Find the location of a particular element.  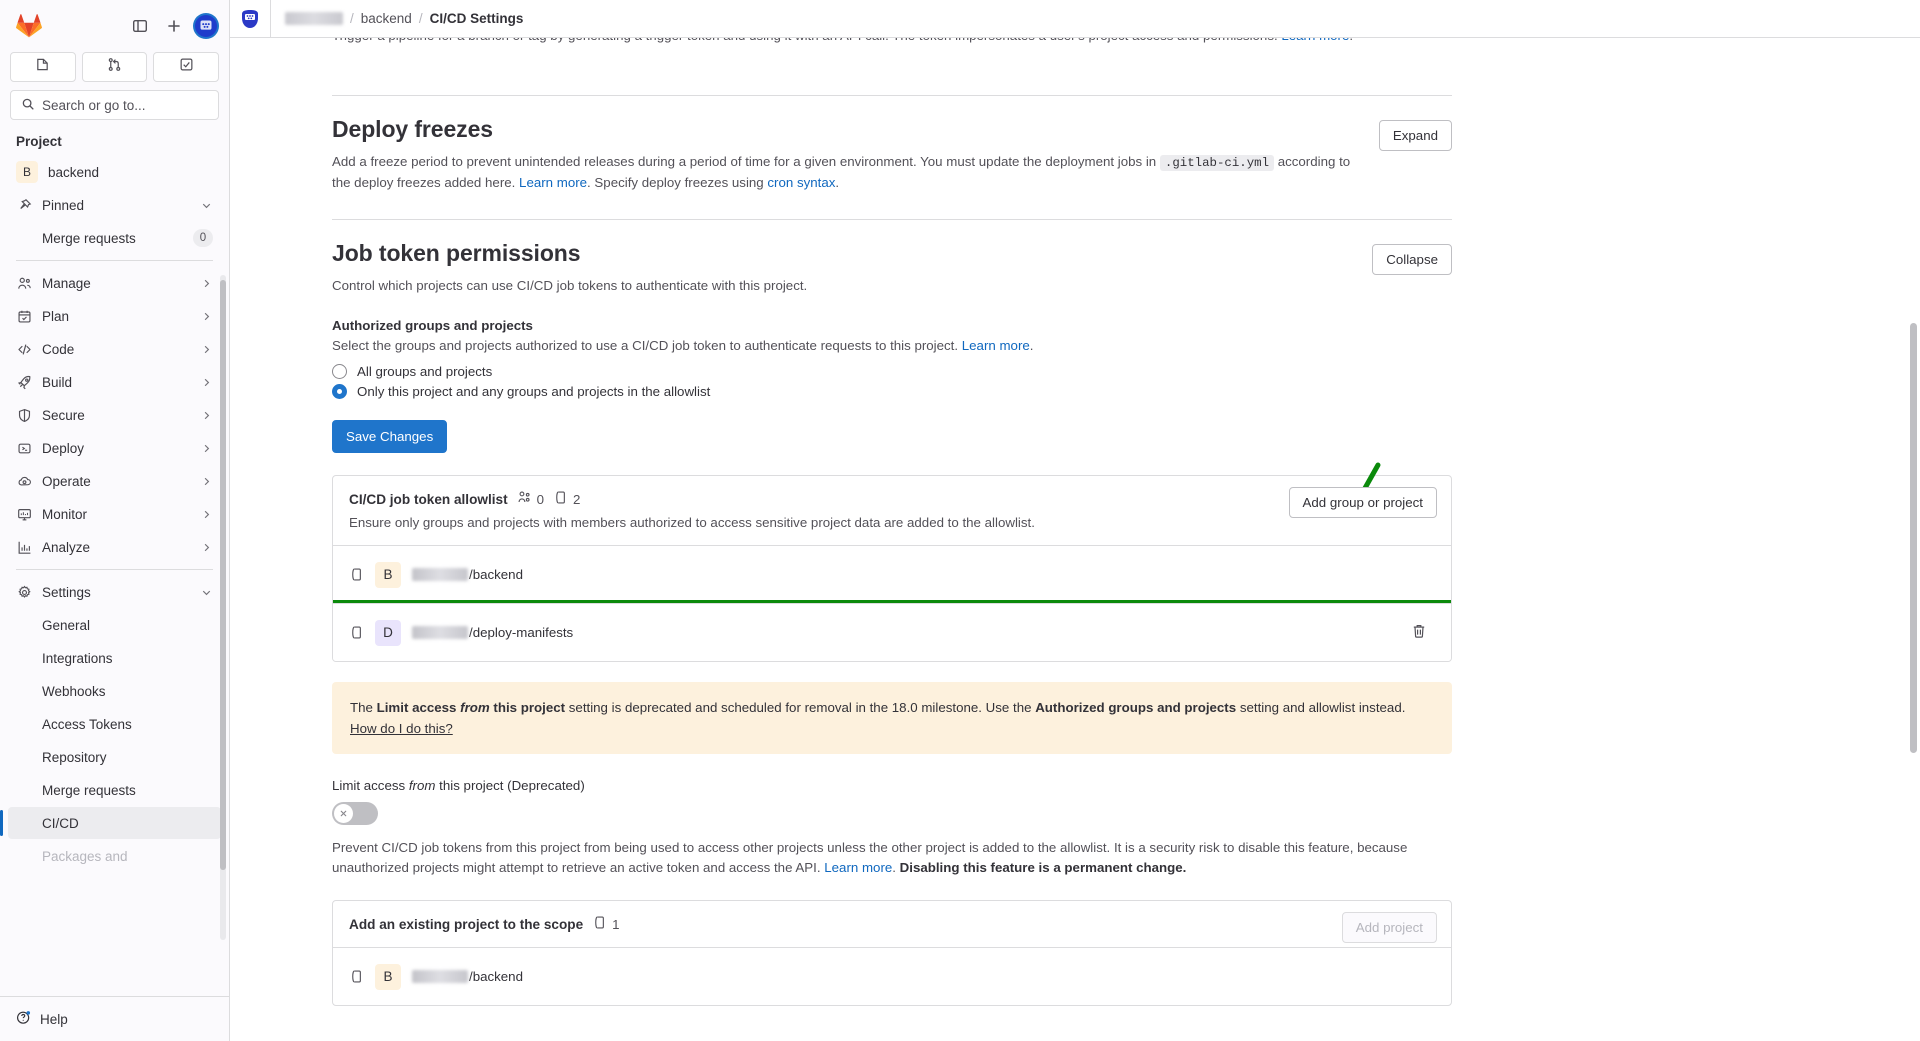

how-do-i-do-this-link: How do I do this? is located at coordinates (401, 728).